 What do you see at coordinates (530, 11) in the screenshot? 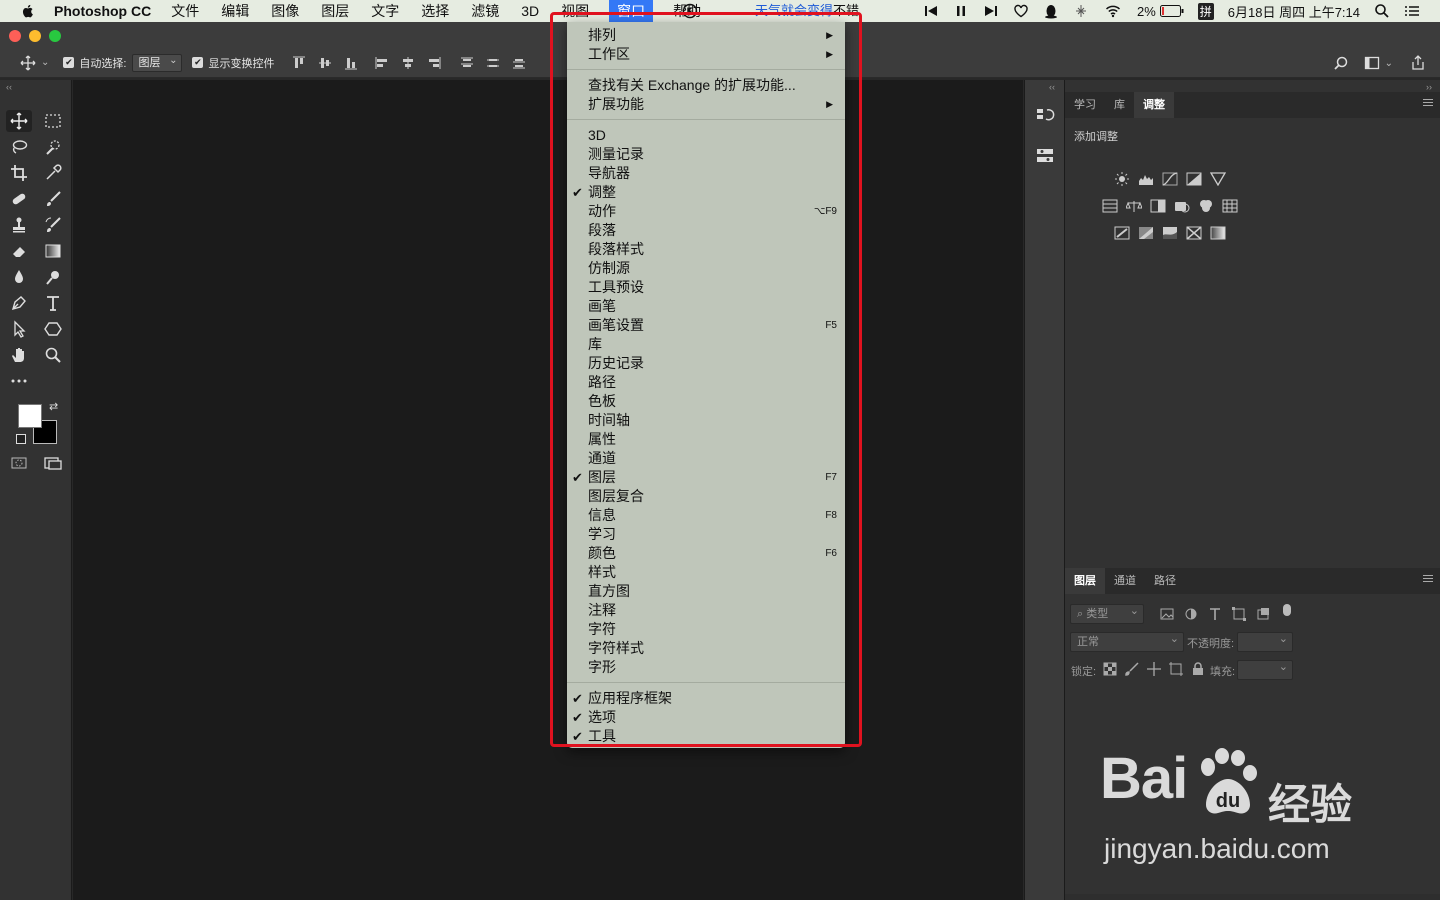
I see `menu-3d: 3D` at bounding box center [530, 11].